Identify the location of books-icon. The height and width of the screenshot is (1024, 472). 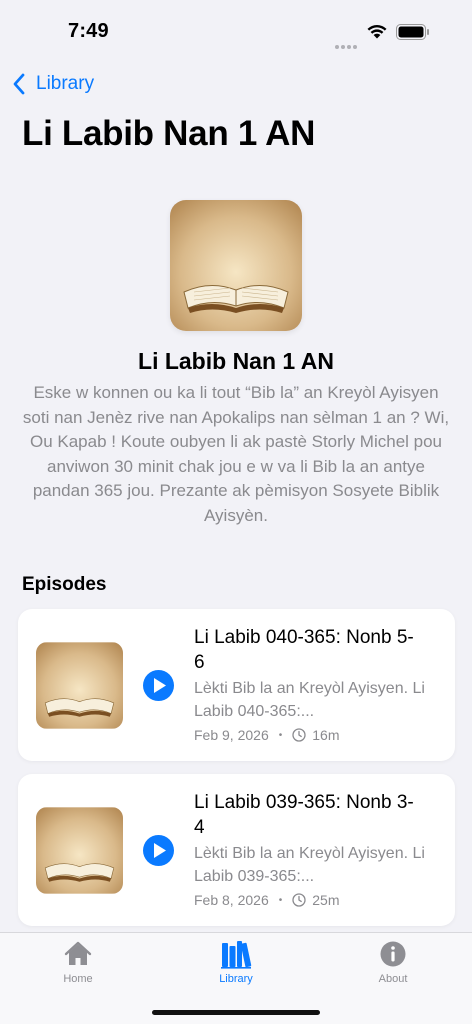
(236, 955).